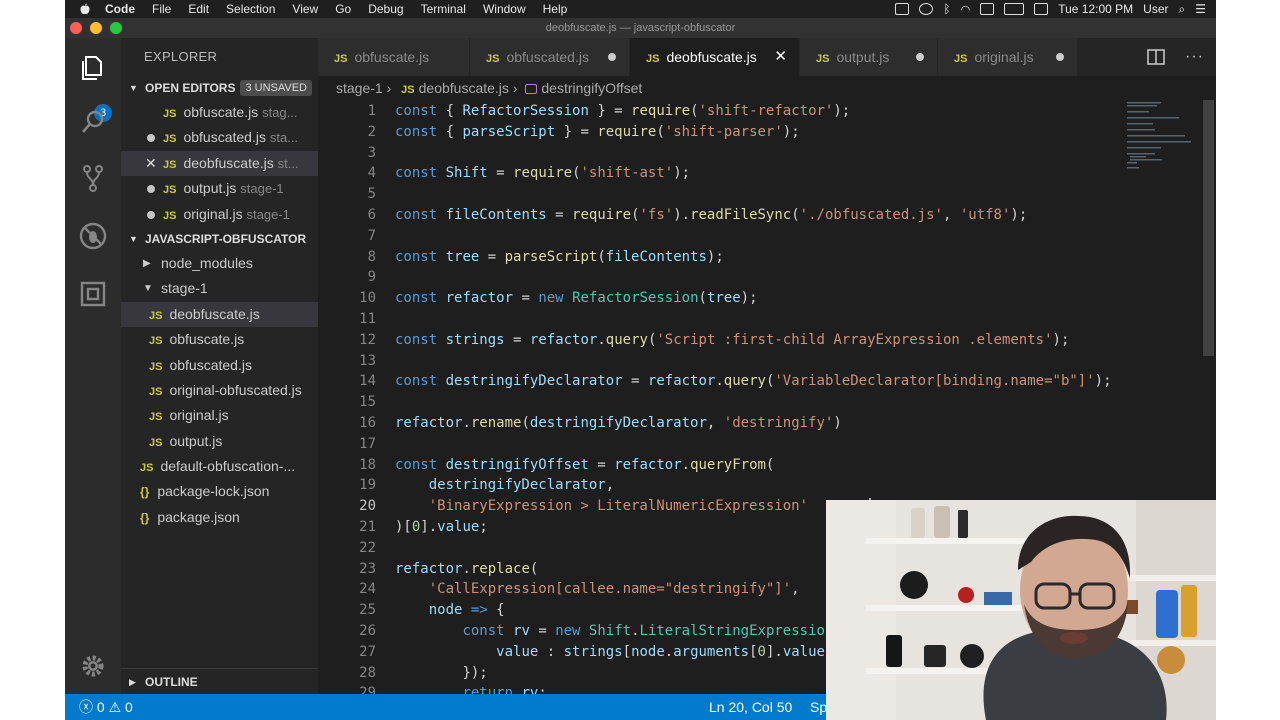  What do you see at coordinates (1200, 9) in the screenshot?
I see `notification-center-icon: ☰` at bounding box center [1200, 9].